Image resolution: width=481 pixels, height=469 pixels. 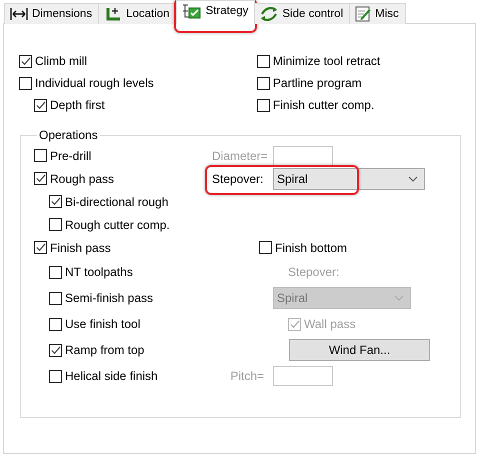 I want to click on checklist-icon, so click(x=192, y=11).